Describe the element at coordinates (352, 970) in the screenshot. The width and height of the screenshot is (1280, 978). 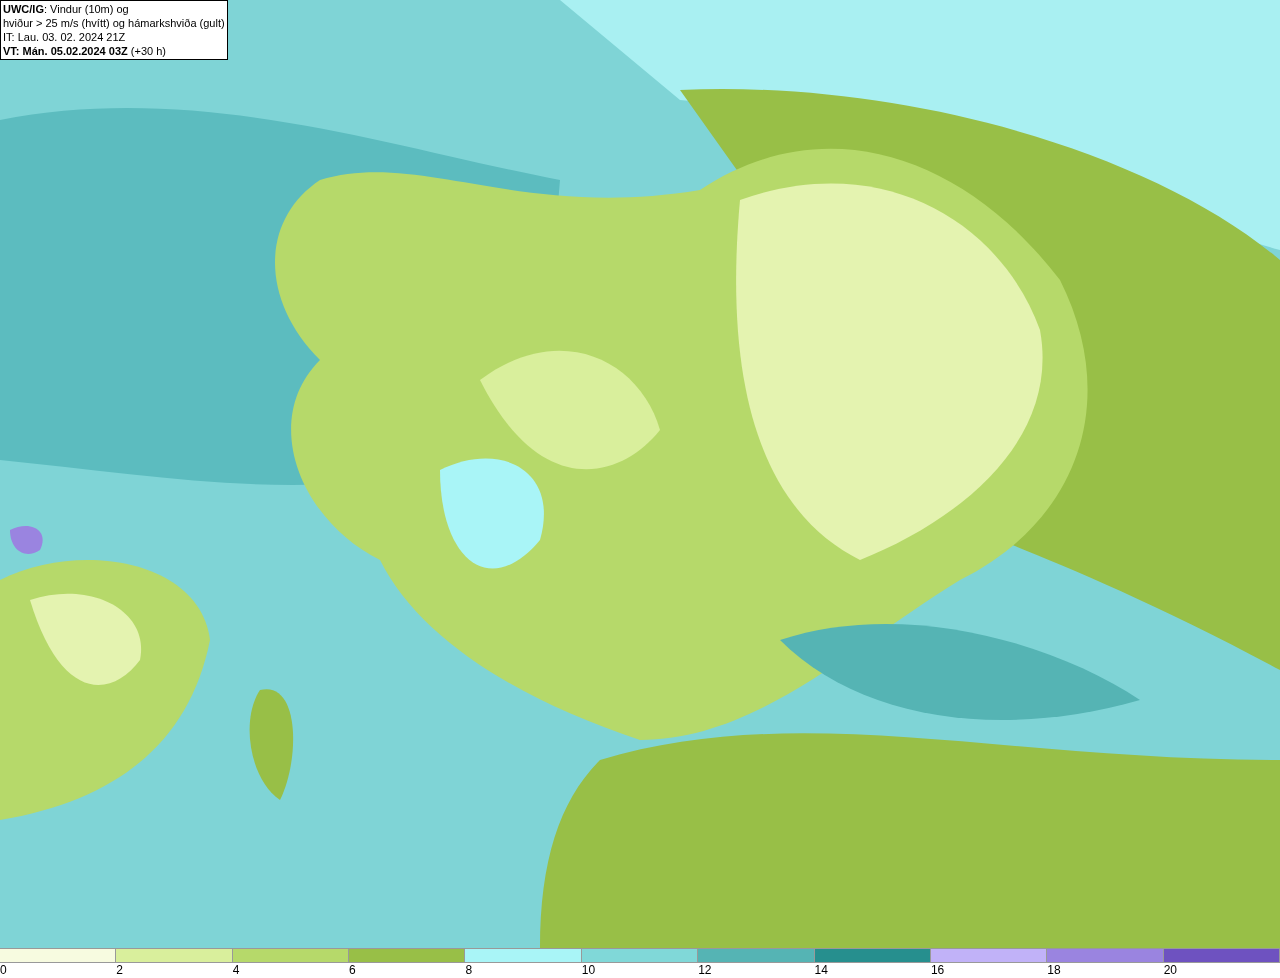
I see `legend-tick-label: 6` at that location.